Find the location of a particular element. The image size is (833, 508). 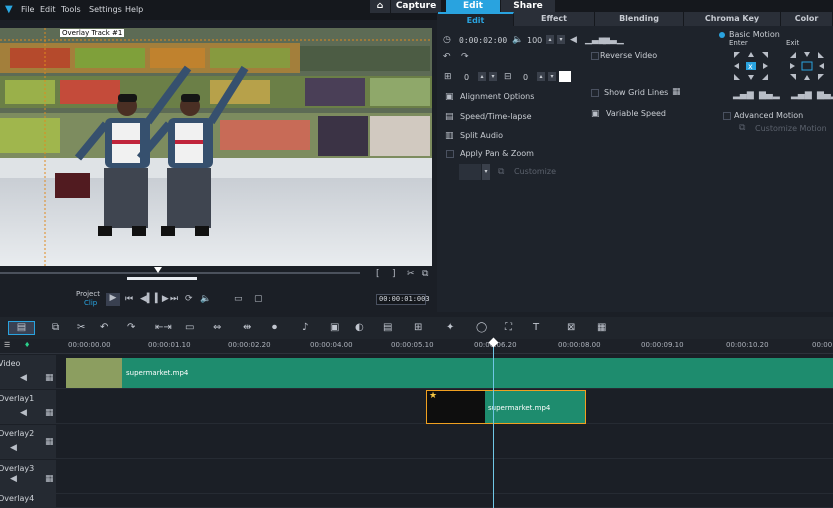

position-dropdown: ▾ is located at coordinates (493, 76).